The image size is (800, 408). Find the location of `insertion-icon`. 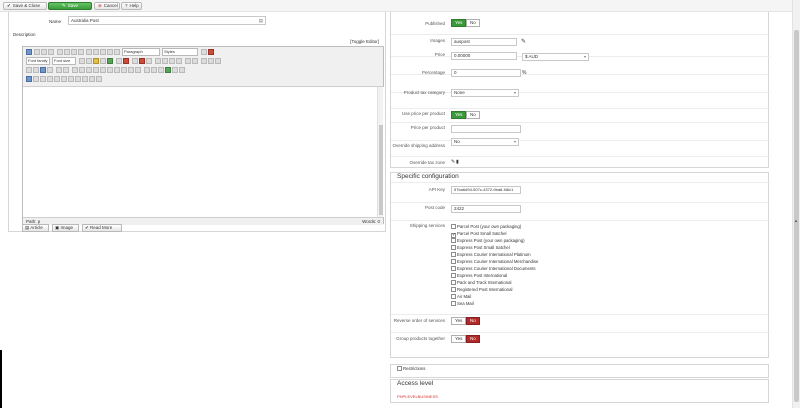

insertion-icon is located at coordinates (92, 79).